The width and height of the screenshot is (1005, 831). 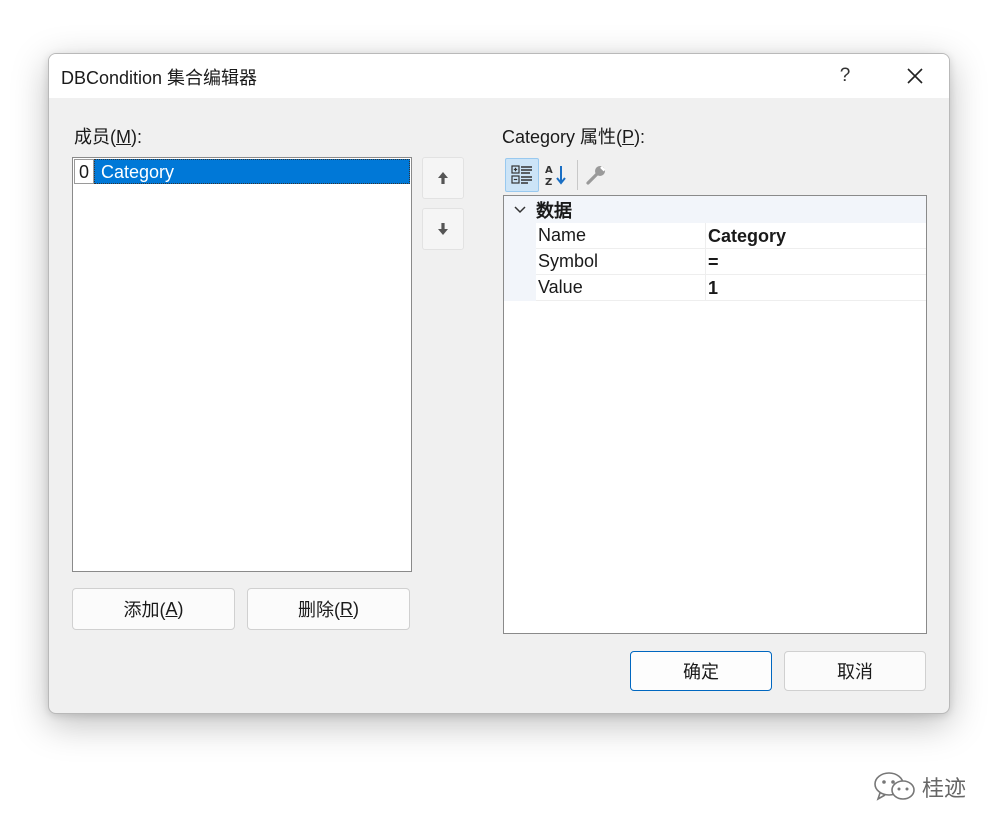 I want to click on chevron-down-icon, so click(x=520, y=210).